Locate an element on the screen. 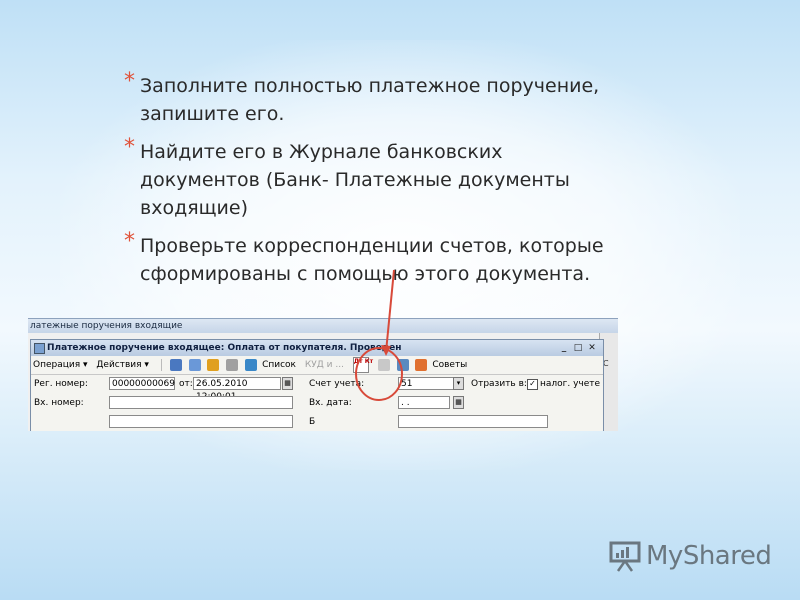 This screenshot has height=600, width=800. maximize-button: □ is located at coordinates (578, 348).